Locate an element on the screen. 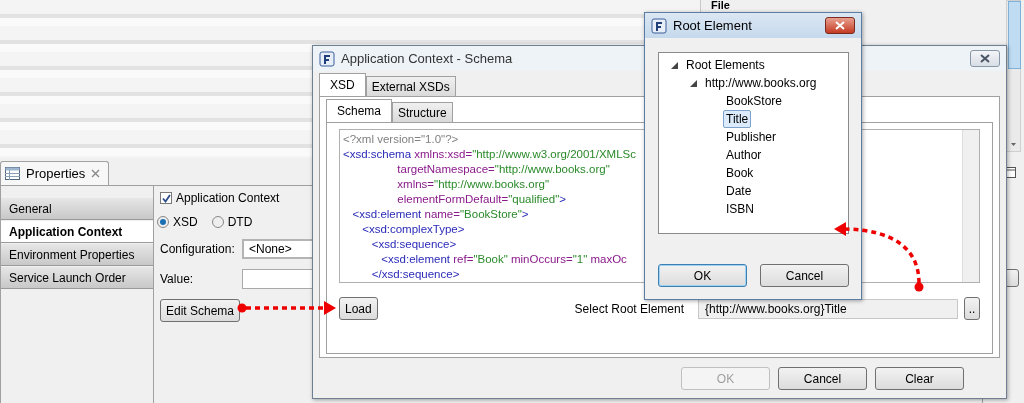 Image resolution: width=1024 pixels, height=403 pixels. code-line: elementFormDefault="qualified"> is located at coordinates (481, 199).